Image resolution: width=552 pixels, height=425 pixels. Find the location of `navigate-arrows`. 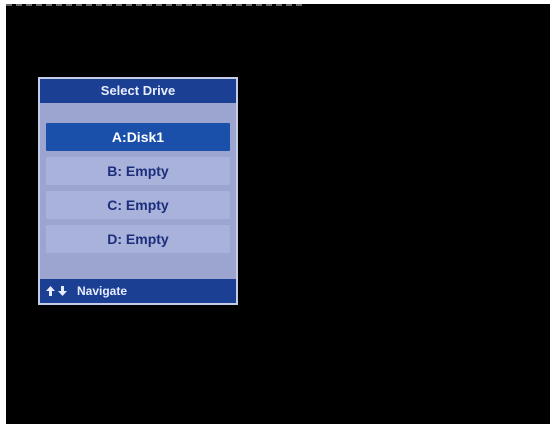

navigate-arrows is located at coordinates (56, 291).